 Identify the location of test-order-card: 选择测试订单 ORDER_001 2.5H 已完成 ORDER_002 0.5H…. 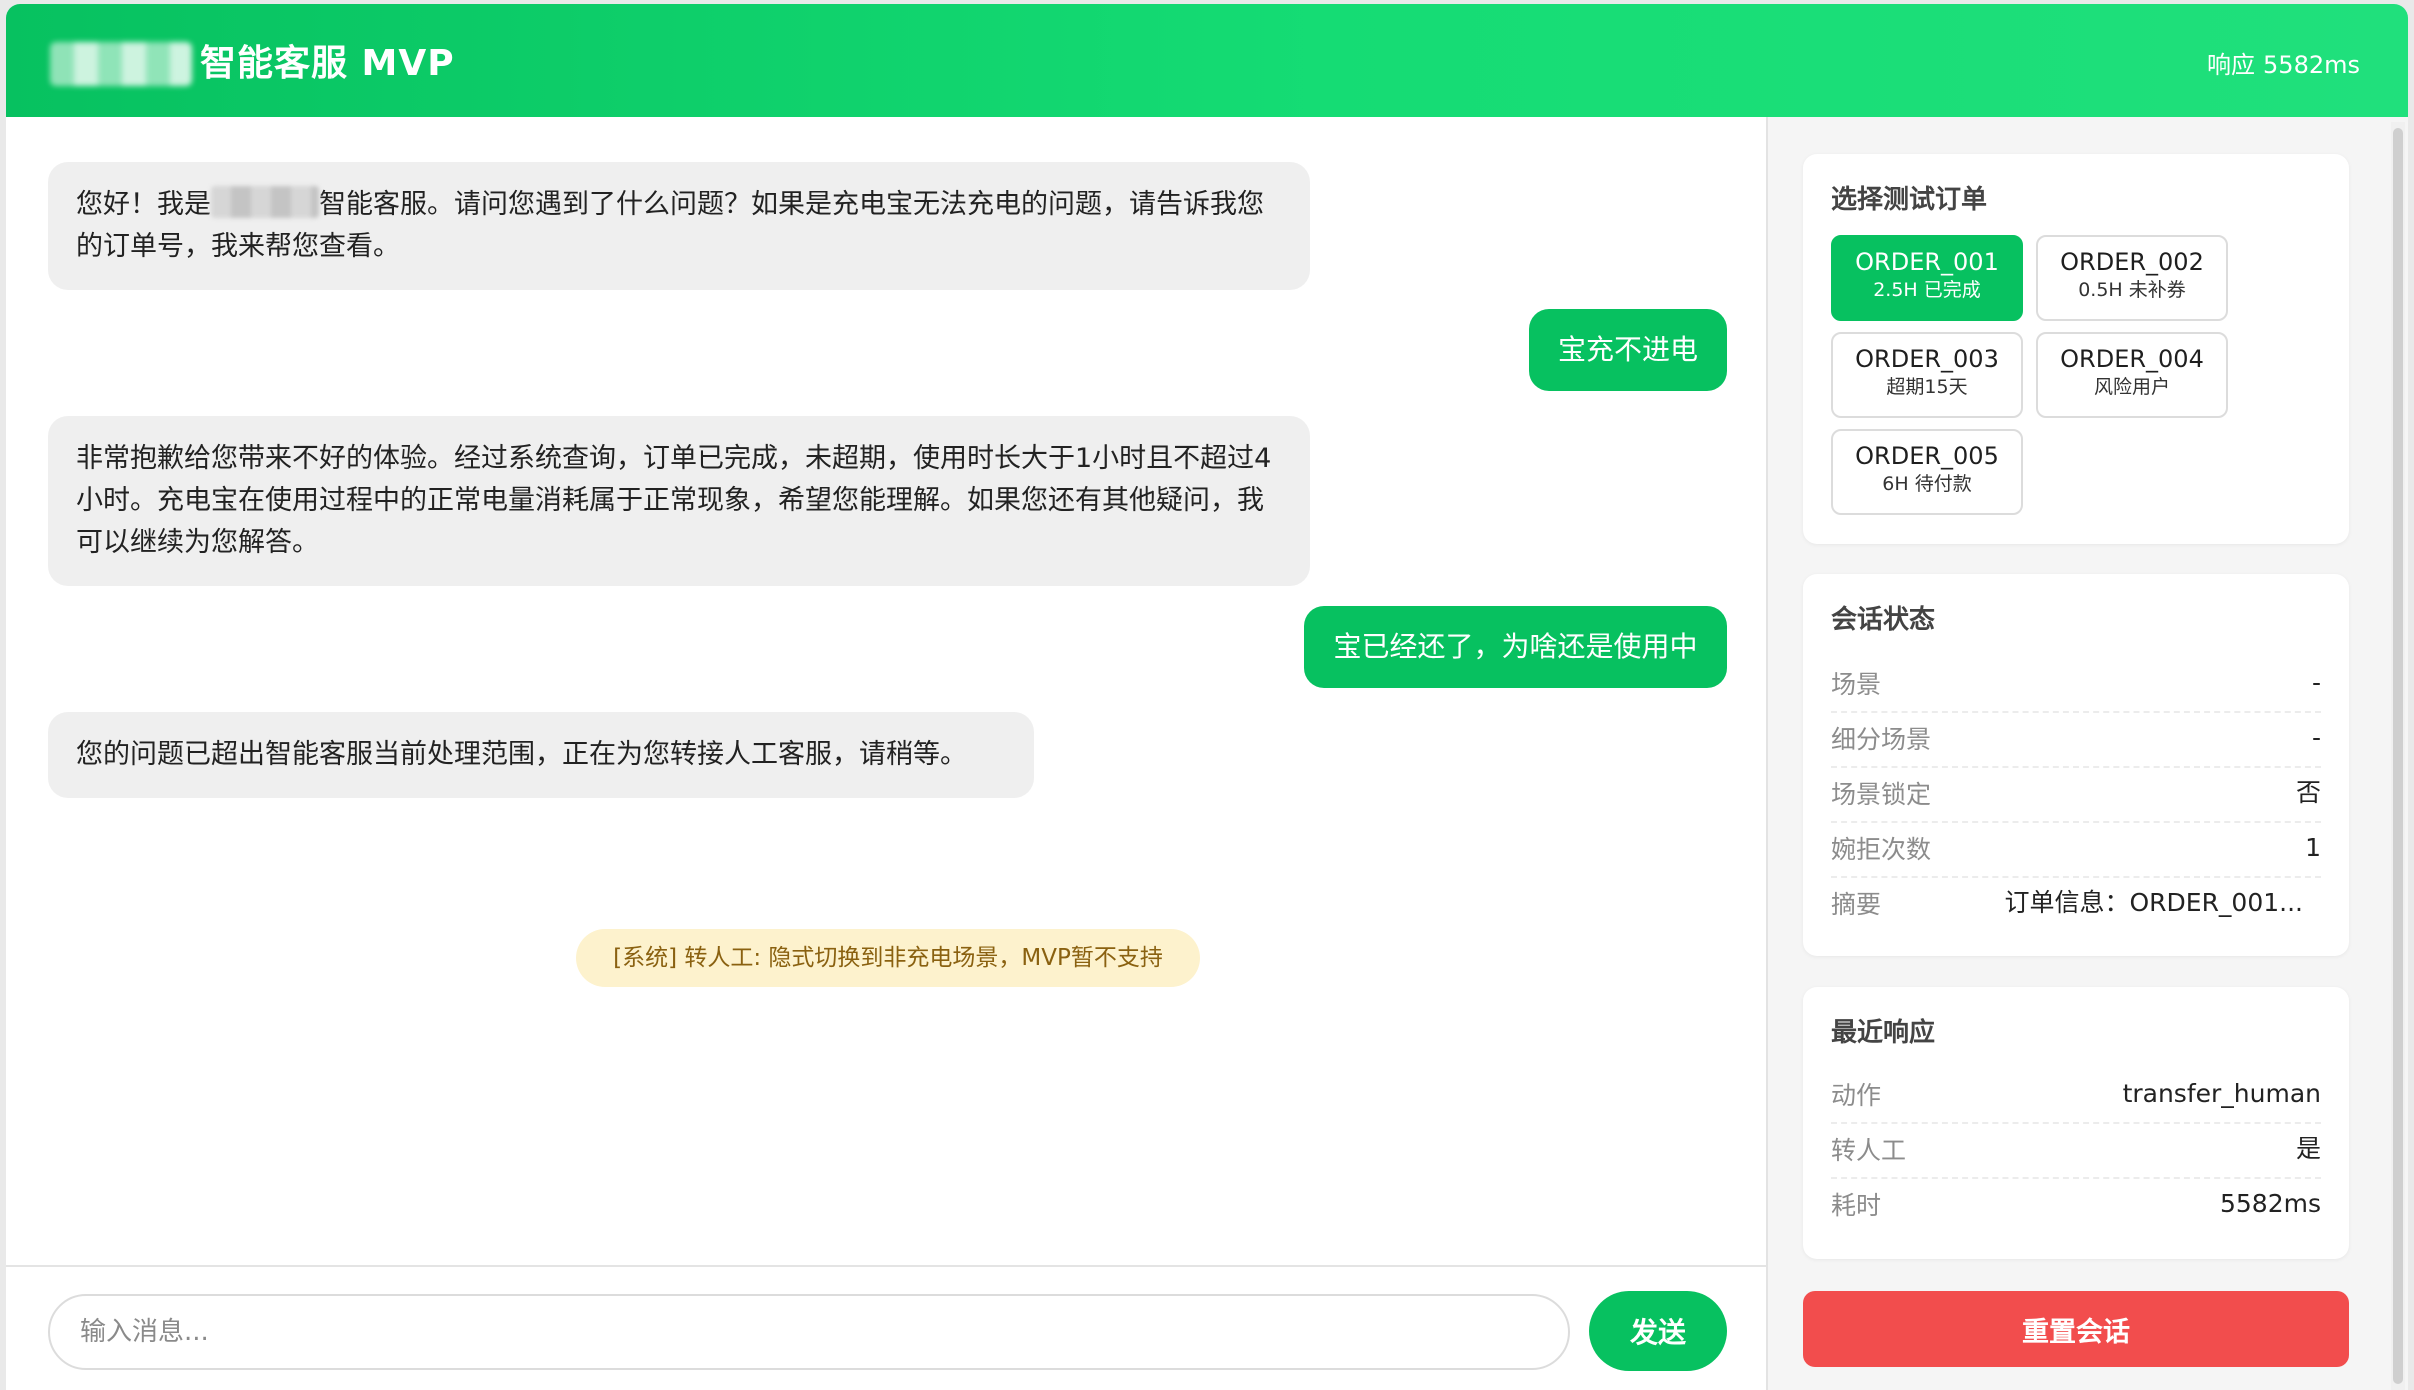
(2076, 349).